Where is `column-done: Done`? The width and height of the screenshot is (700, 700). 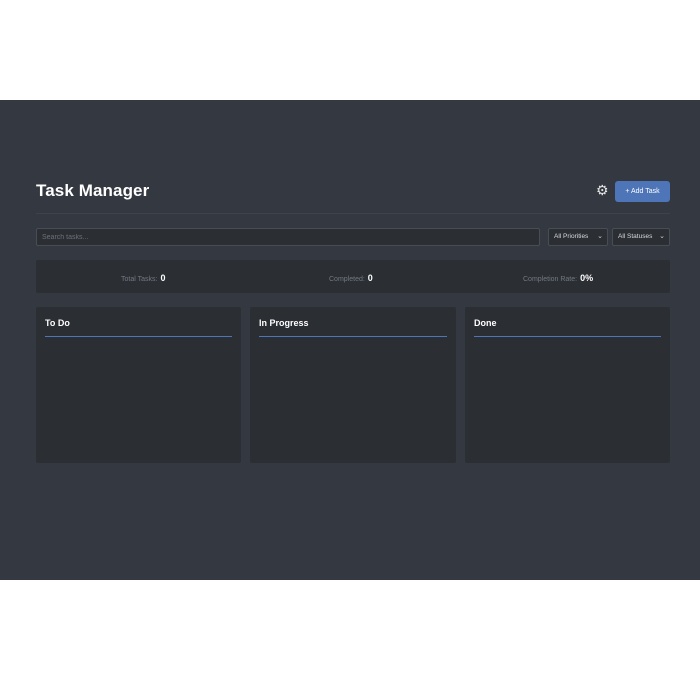
column-done: Done is located at coordinates (567, 385).